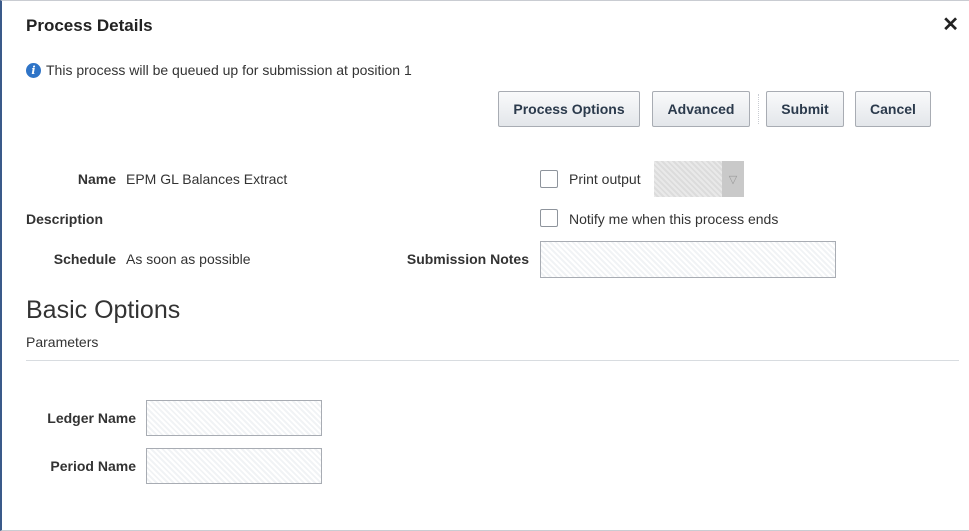 This screenshot has height=531, width=969. What do you see at coordinates (207, 179) in the screenshot?
I see `name-value: EPM GL Balances Extract` at bounding box center [207, 179].